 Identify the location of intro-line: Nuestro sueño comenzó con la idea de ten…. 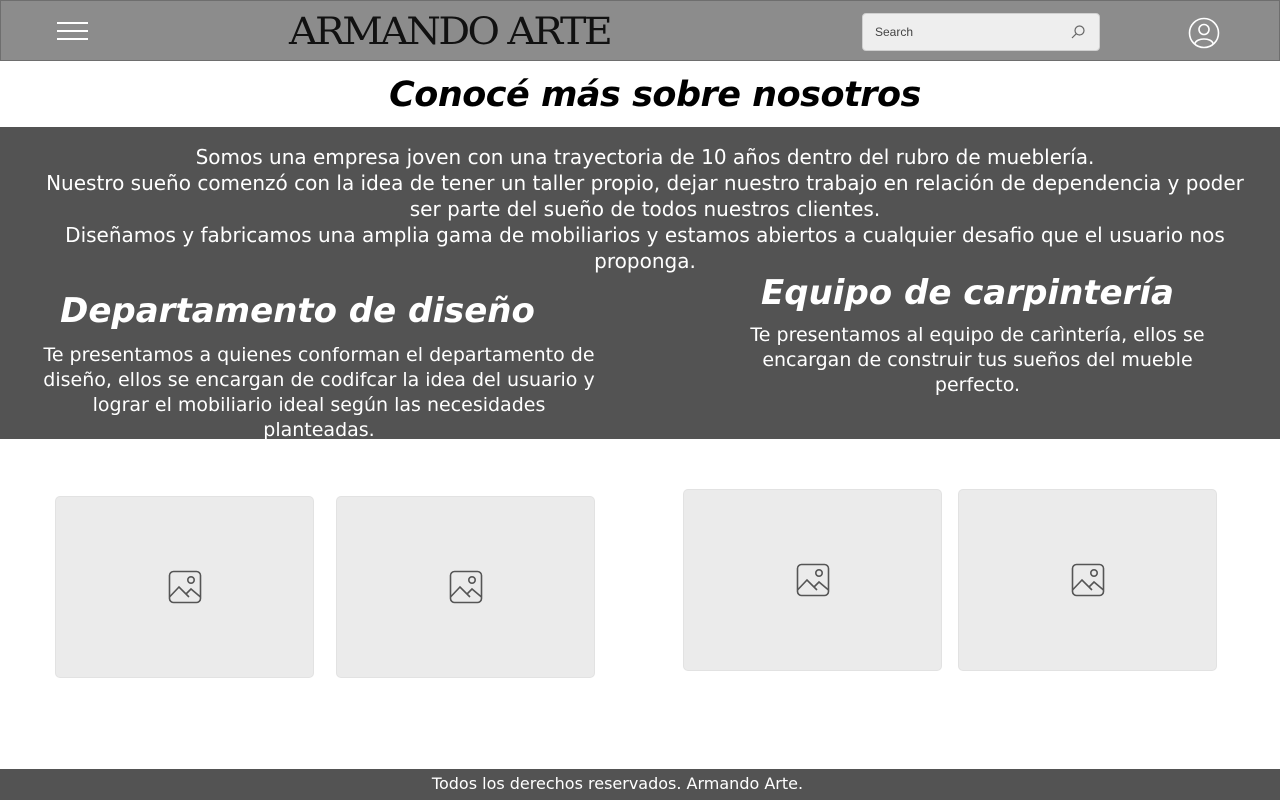
(645, 196).